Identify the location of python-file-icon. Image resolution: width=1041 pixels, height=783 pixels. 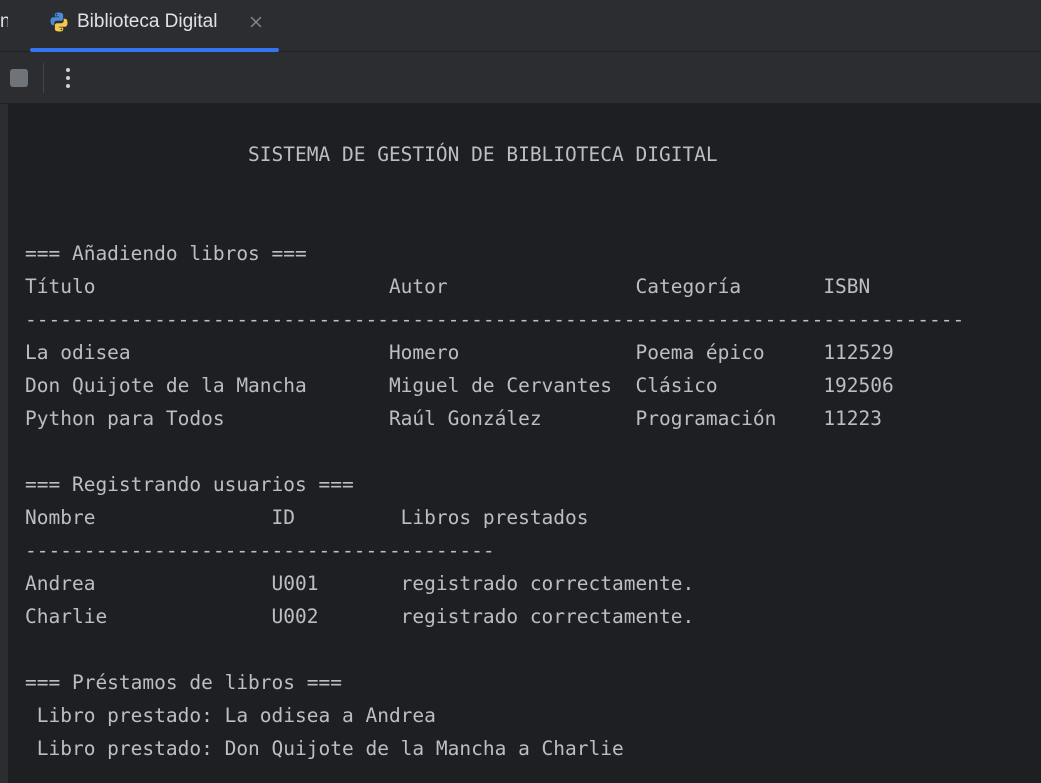
(59, 22).